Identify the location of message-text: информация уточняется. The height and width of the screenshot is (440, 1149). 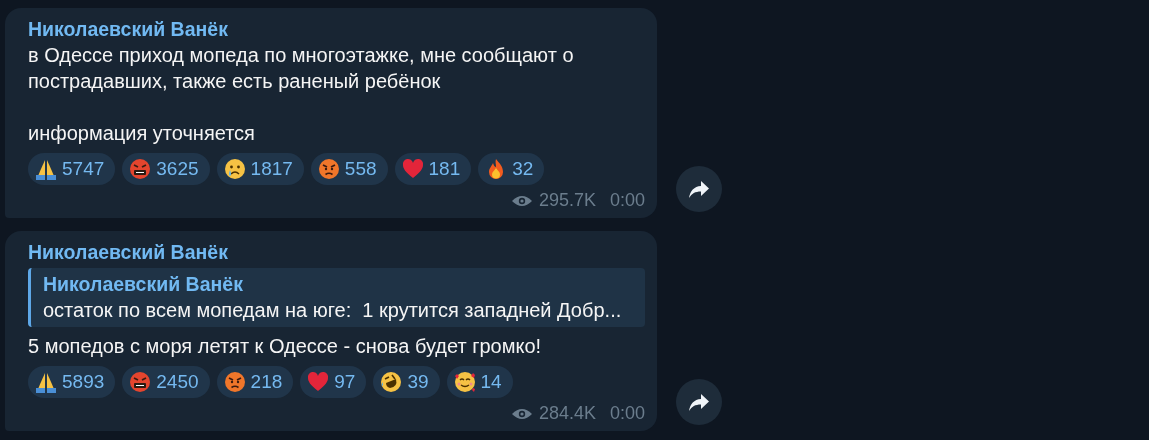
(142, 133).